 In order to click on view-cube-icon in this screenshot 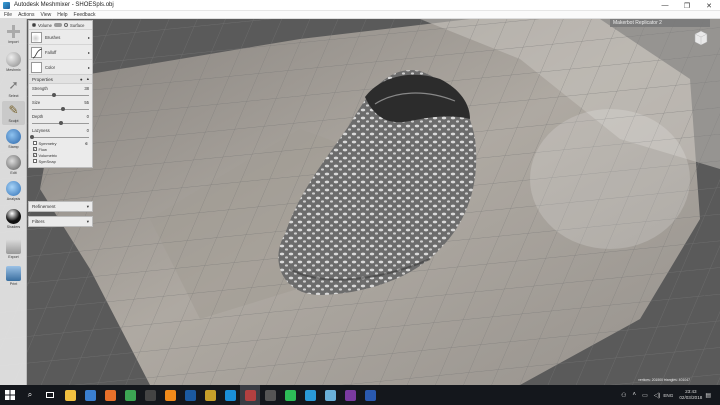, I will do `click(701, 38)`.